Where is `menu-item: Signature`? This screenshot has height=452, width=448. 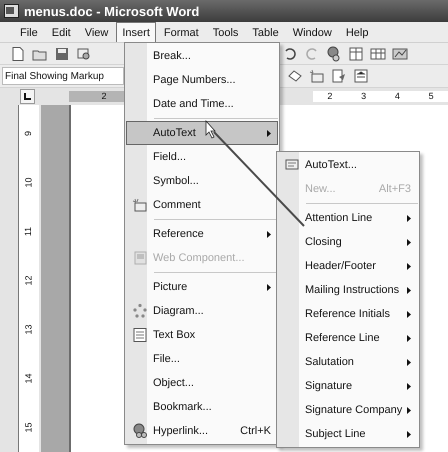
menu-item: Signature is located at coordinates (348, 386).